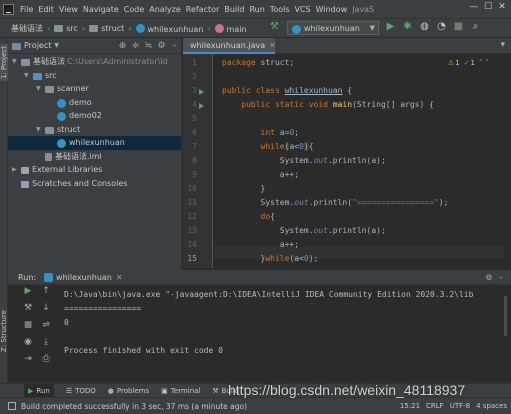 The width and height of the screenshot is (511, 414). I want to click on tree-item-scratches: Scratches and Consoles, so click(94, 184).